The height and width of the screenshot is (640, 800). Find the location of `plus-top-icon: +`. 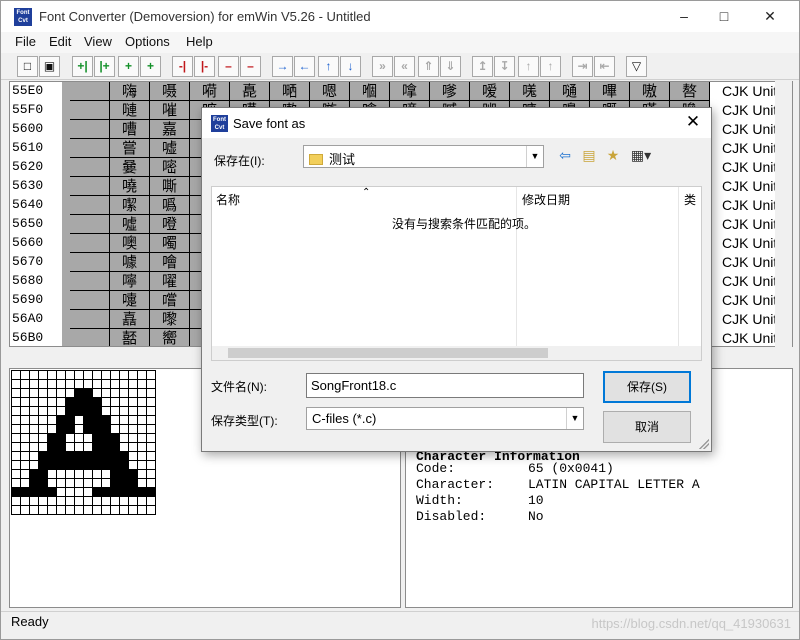

plus-top-icon: + is located at coordinates (128, 66).